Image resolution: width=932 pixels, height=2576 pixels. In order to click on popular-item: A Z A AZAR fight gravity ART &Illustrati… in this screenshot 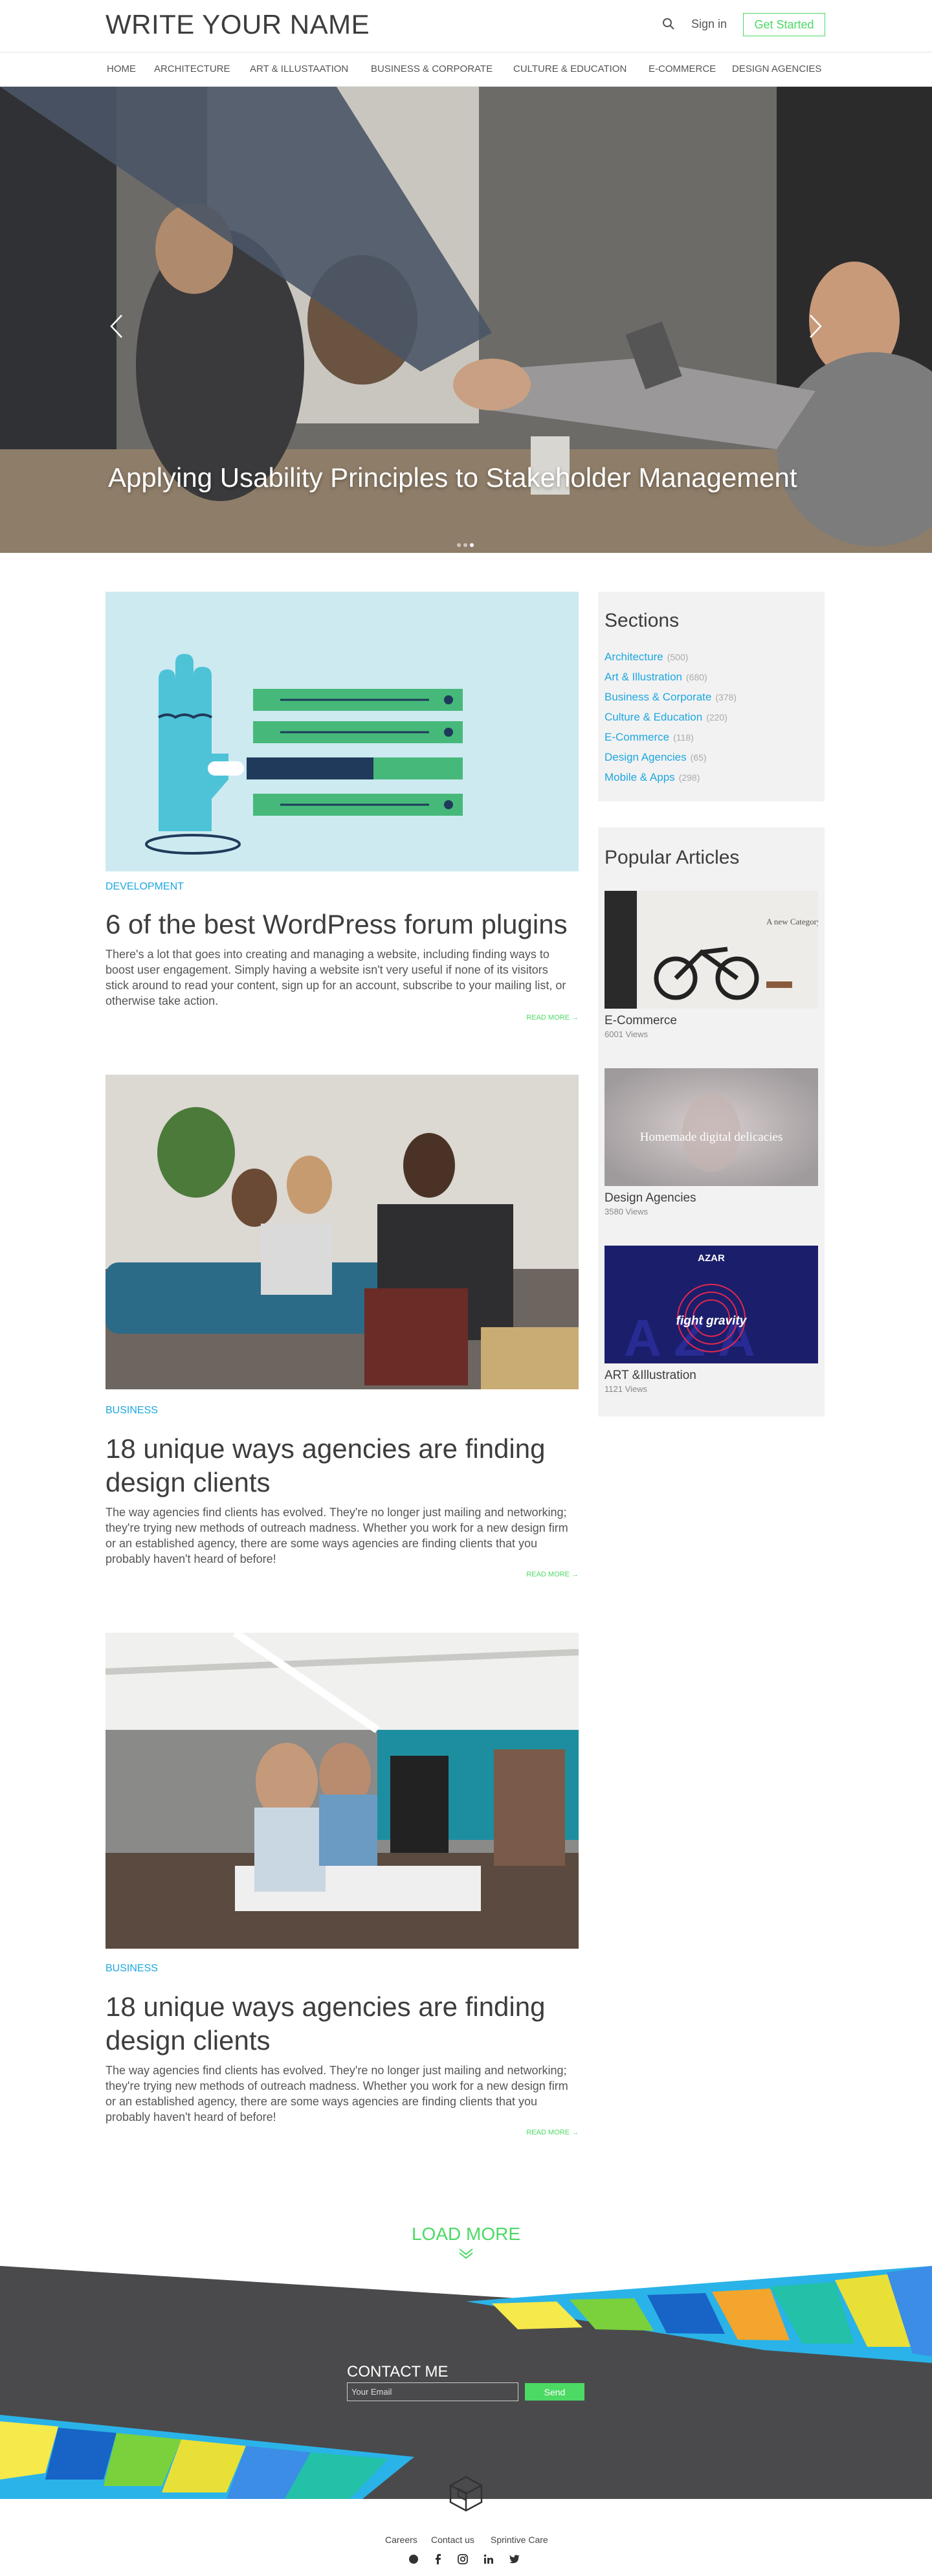, I will do `click(711, 1320)`.